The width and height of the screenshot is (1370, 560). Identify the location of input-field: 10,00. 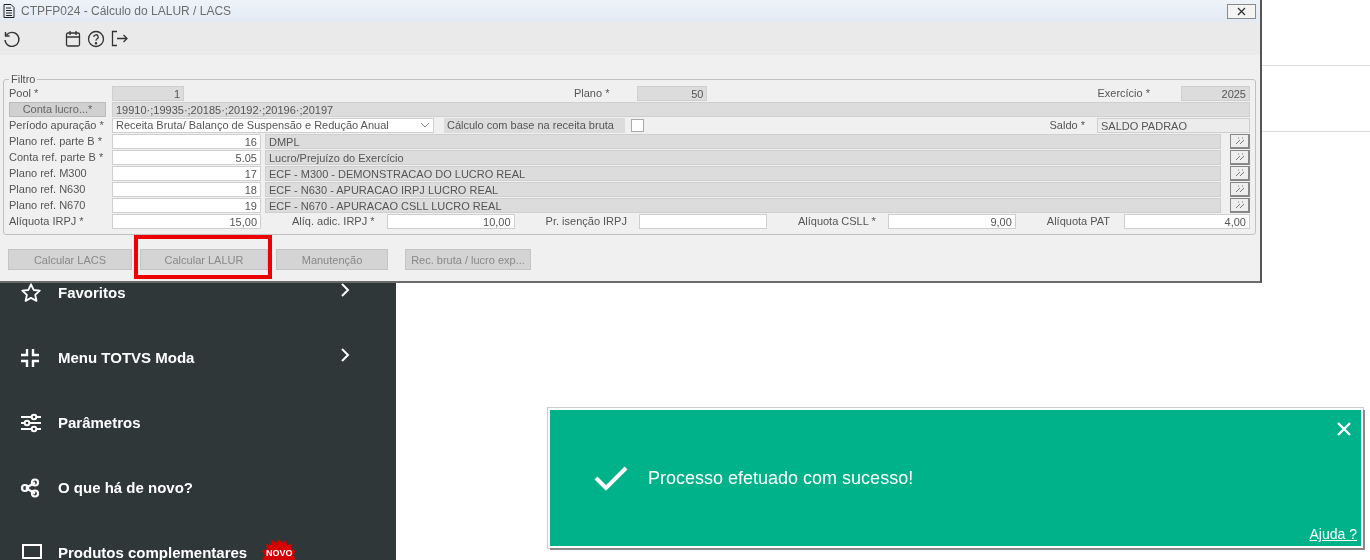
(450, 221).